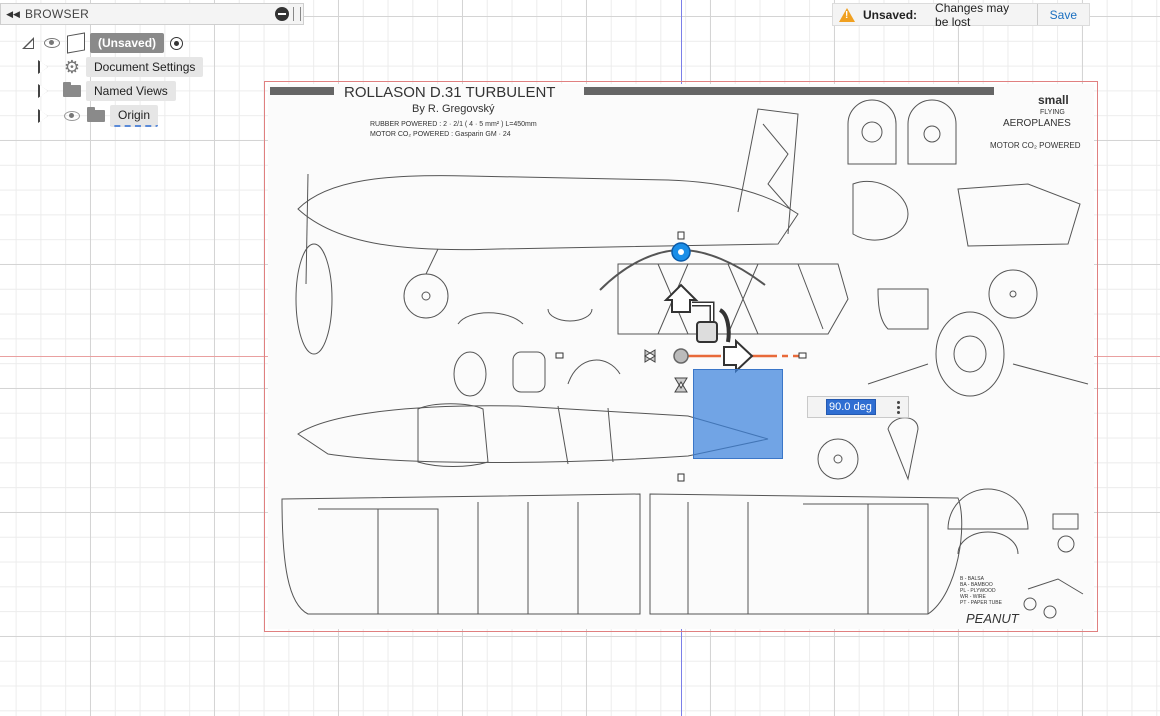 This screenshot has width=1160, height=716. What do you see at coordinates (13, 14) in the screenshot?
I see `collapse-icon: ◀◀` at bounding box center [13, 14].